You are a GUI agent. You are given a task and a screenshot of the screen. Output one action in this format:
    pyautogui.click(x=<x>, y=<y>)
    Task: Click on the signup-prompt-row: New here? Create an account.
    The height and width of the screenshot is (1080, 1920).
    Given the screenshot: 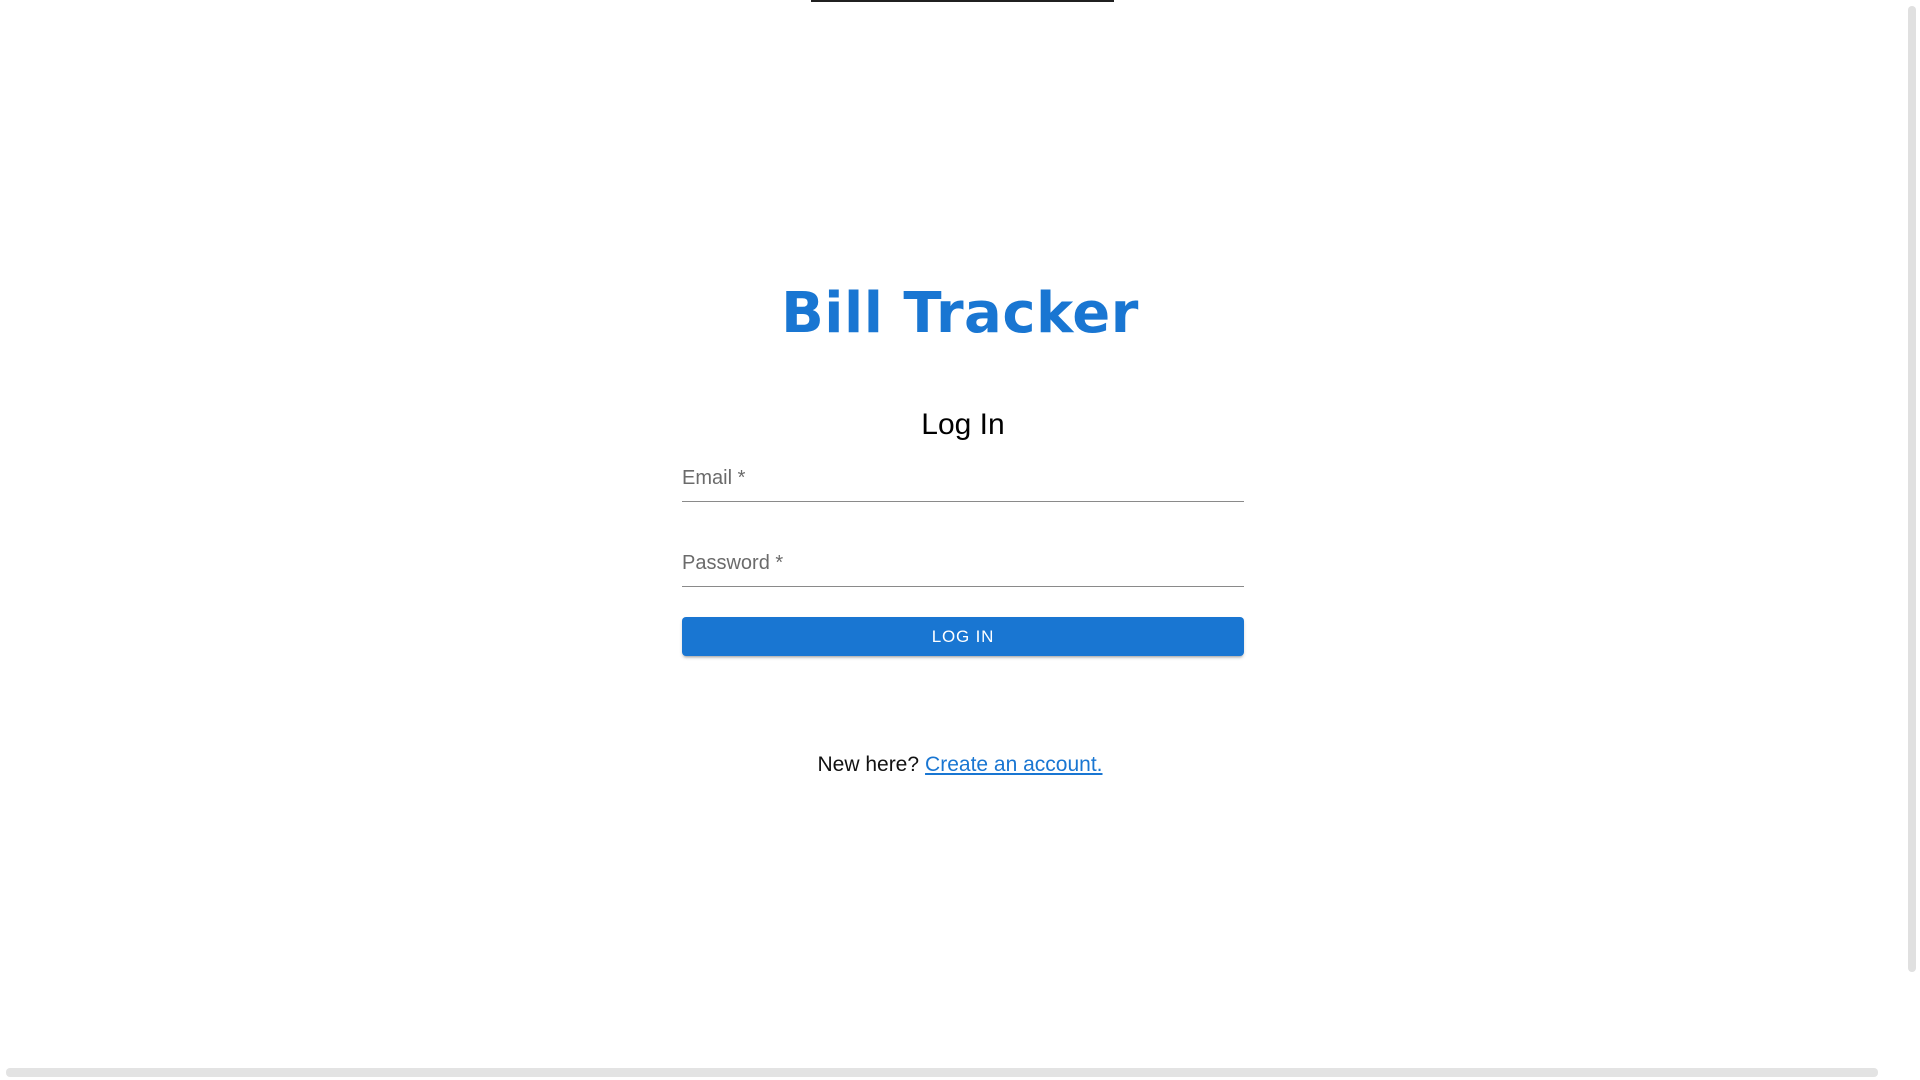 What is the action you would take?
    pyautogui.click(x=960, y=765)
    